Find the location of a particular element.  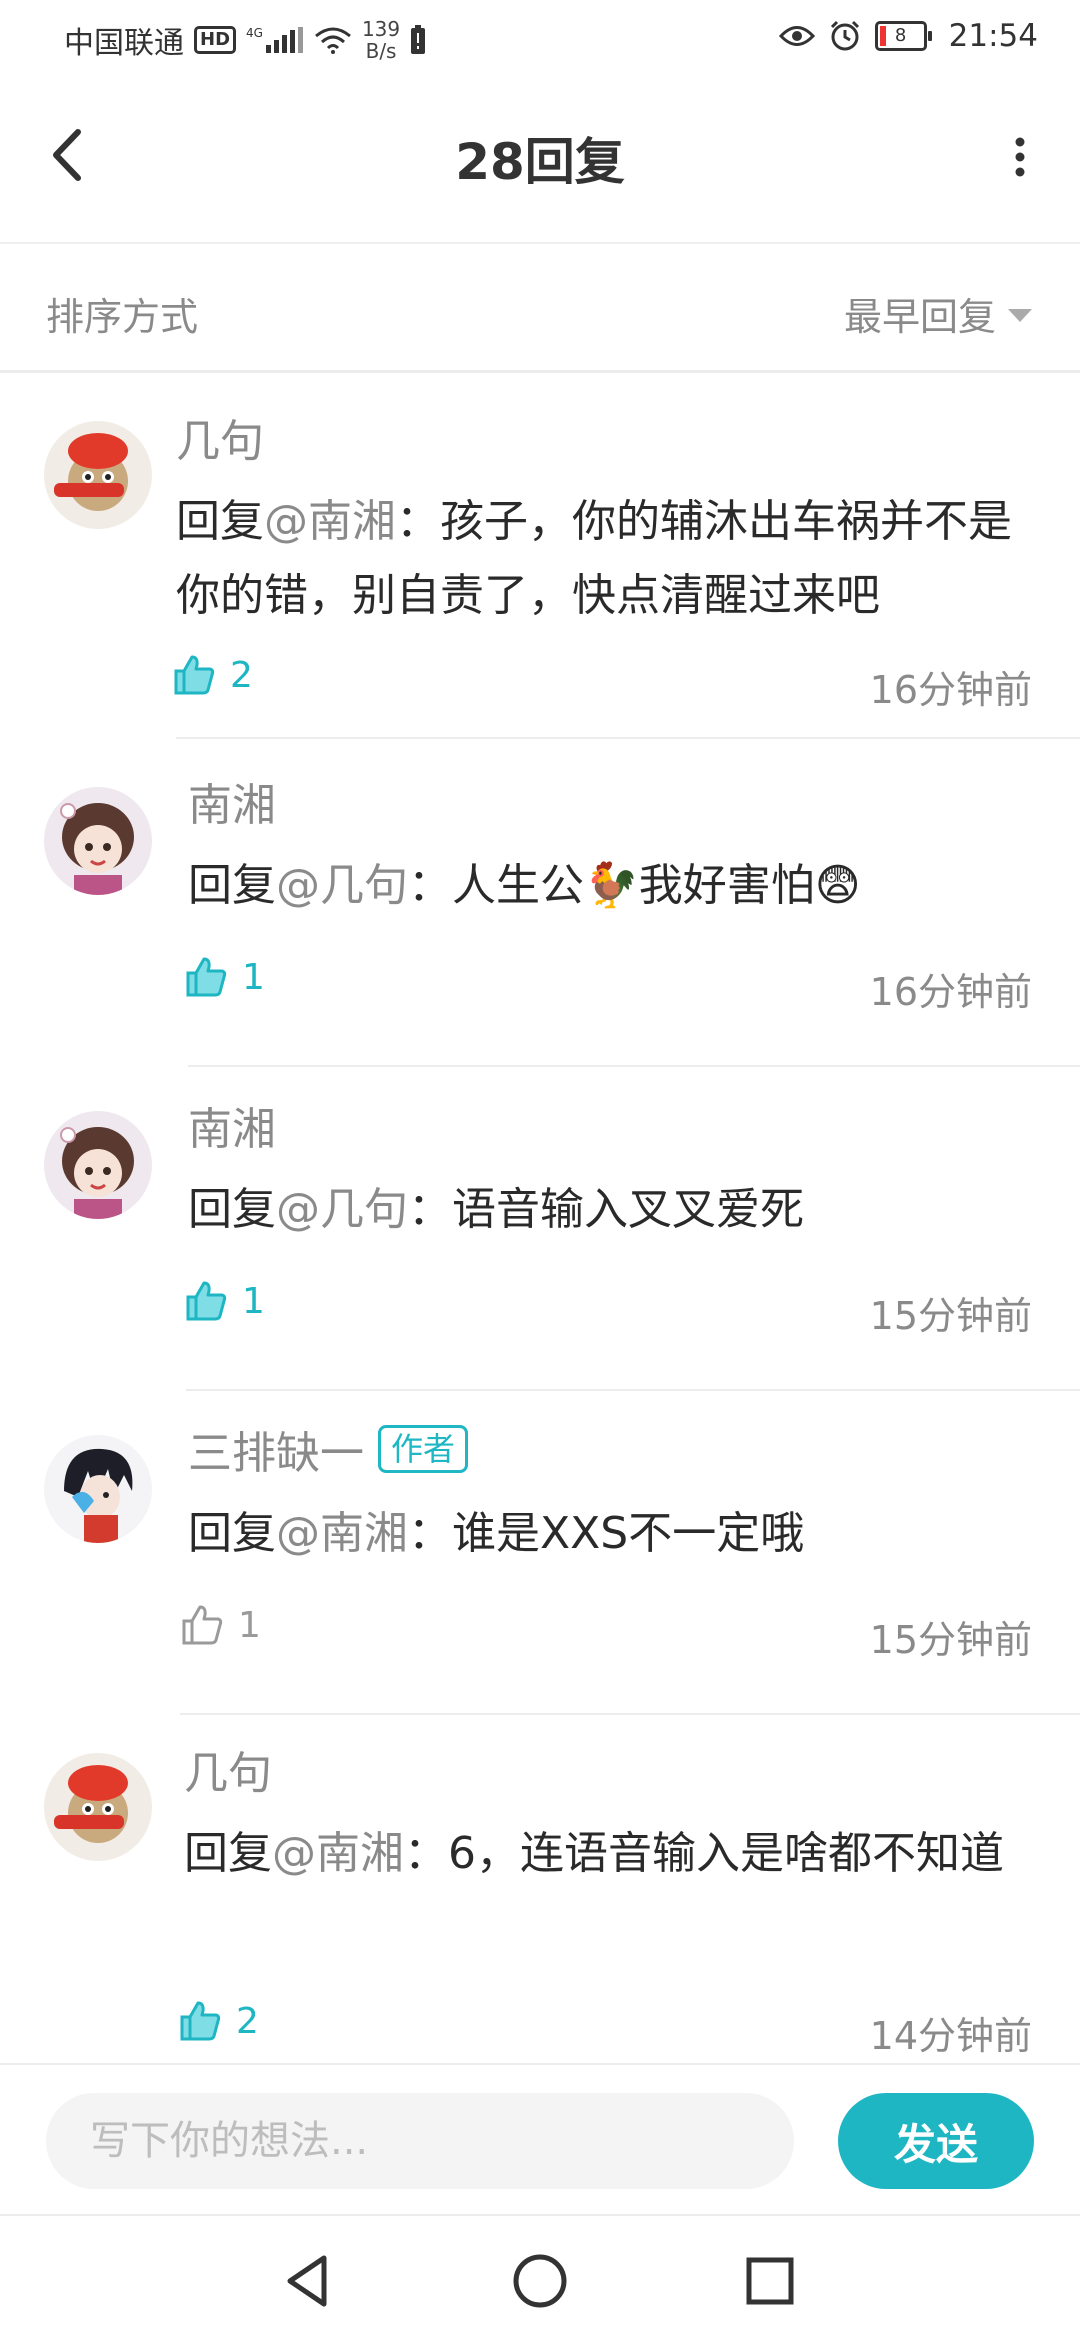

nav-home-button is located at coordinates (540, 2281).